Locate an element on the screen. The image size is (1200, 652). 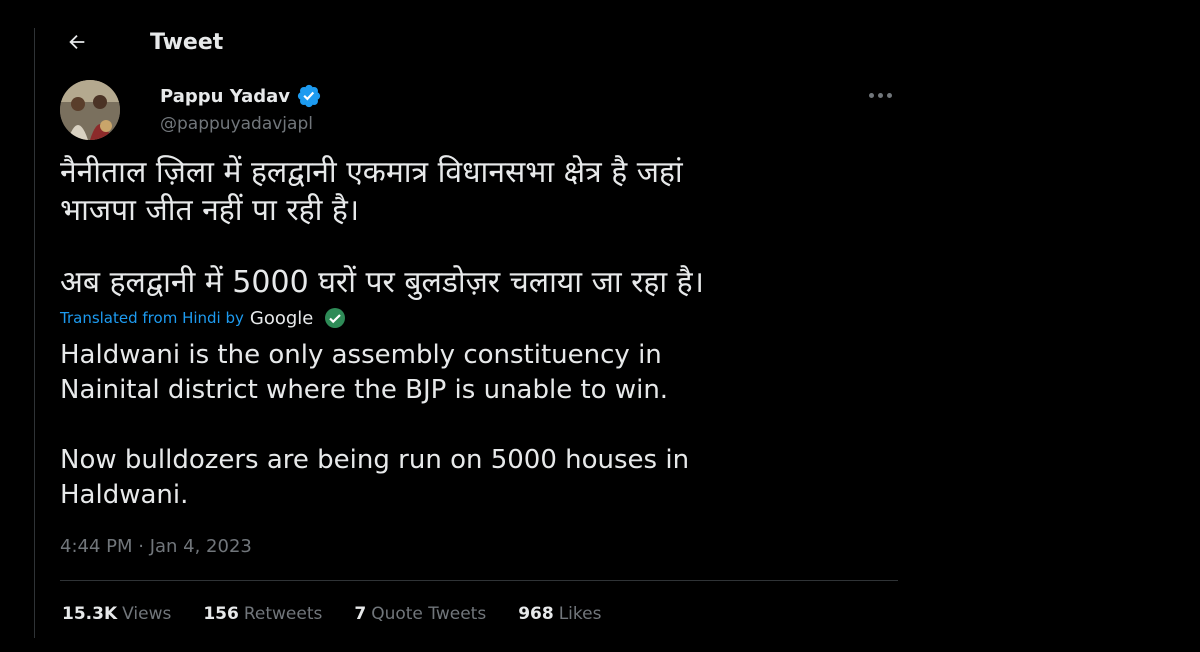
tweet-text-line: भाजपा जीत नहीं पा रही है। is located at coordinates (210, 210).